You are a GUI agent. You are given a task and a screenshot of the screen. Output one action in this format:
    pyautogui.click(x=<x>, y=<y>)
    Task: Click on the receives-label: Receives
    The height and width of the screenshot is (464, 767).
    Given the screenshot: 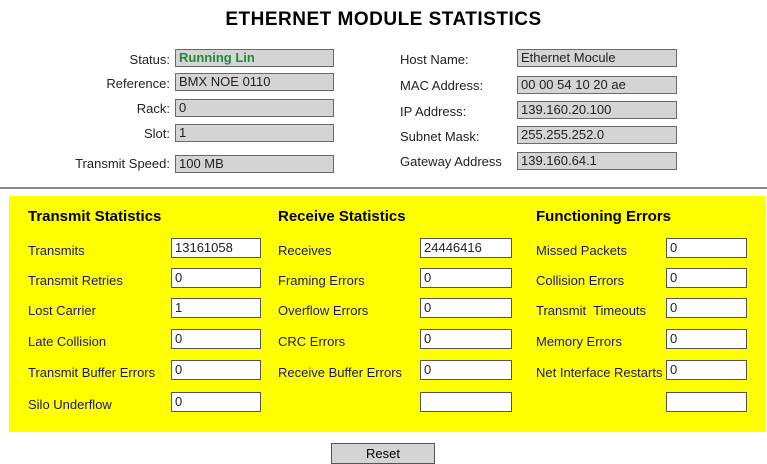 What is the action you would take?
    pyautogui.click(x=305, y=250)
    